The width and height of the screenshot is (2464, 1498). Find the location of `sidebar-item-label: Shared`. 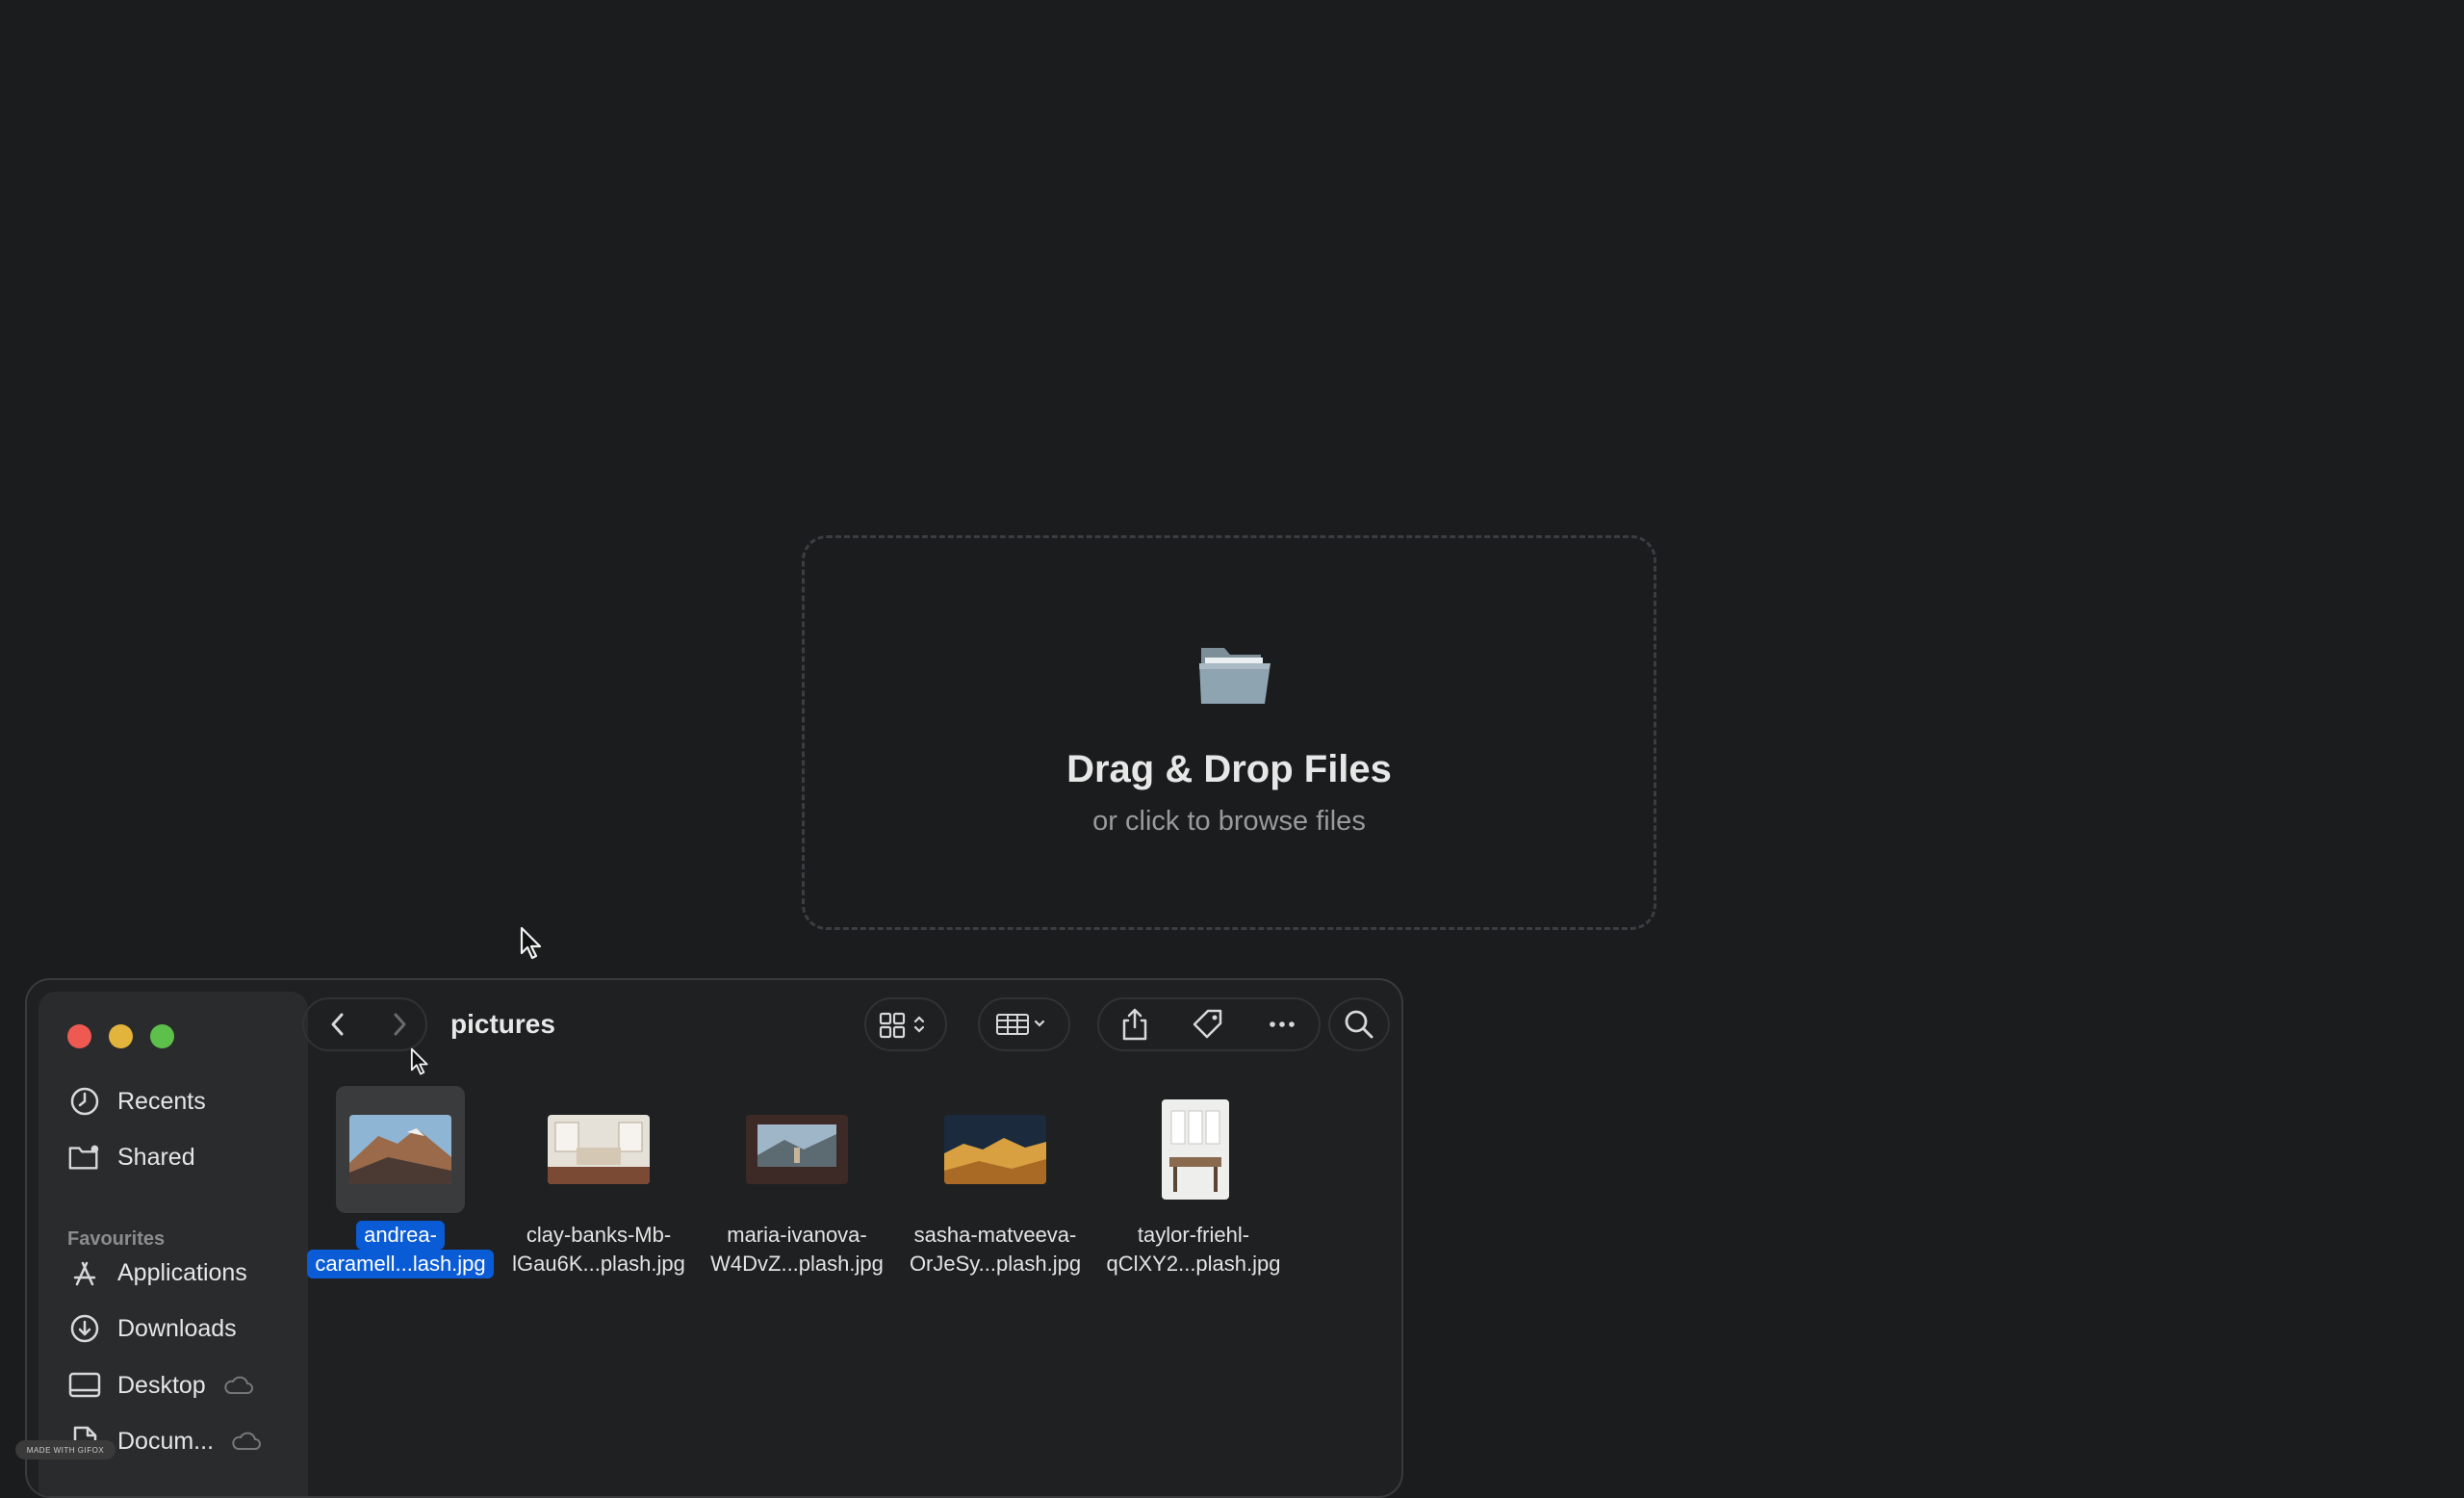

sidebar-item-label: Shared is located at coordinates (156, 1157).